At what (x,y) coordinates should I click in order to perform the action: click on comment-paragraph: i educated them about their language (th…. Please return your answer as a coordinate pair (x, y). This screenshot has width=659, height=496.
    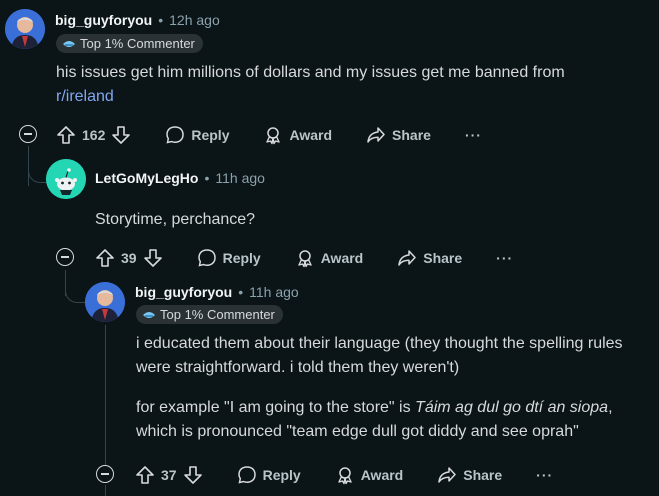
    Looking at the image, I should click on (379, 355).